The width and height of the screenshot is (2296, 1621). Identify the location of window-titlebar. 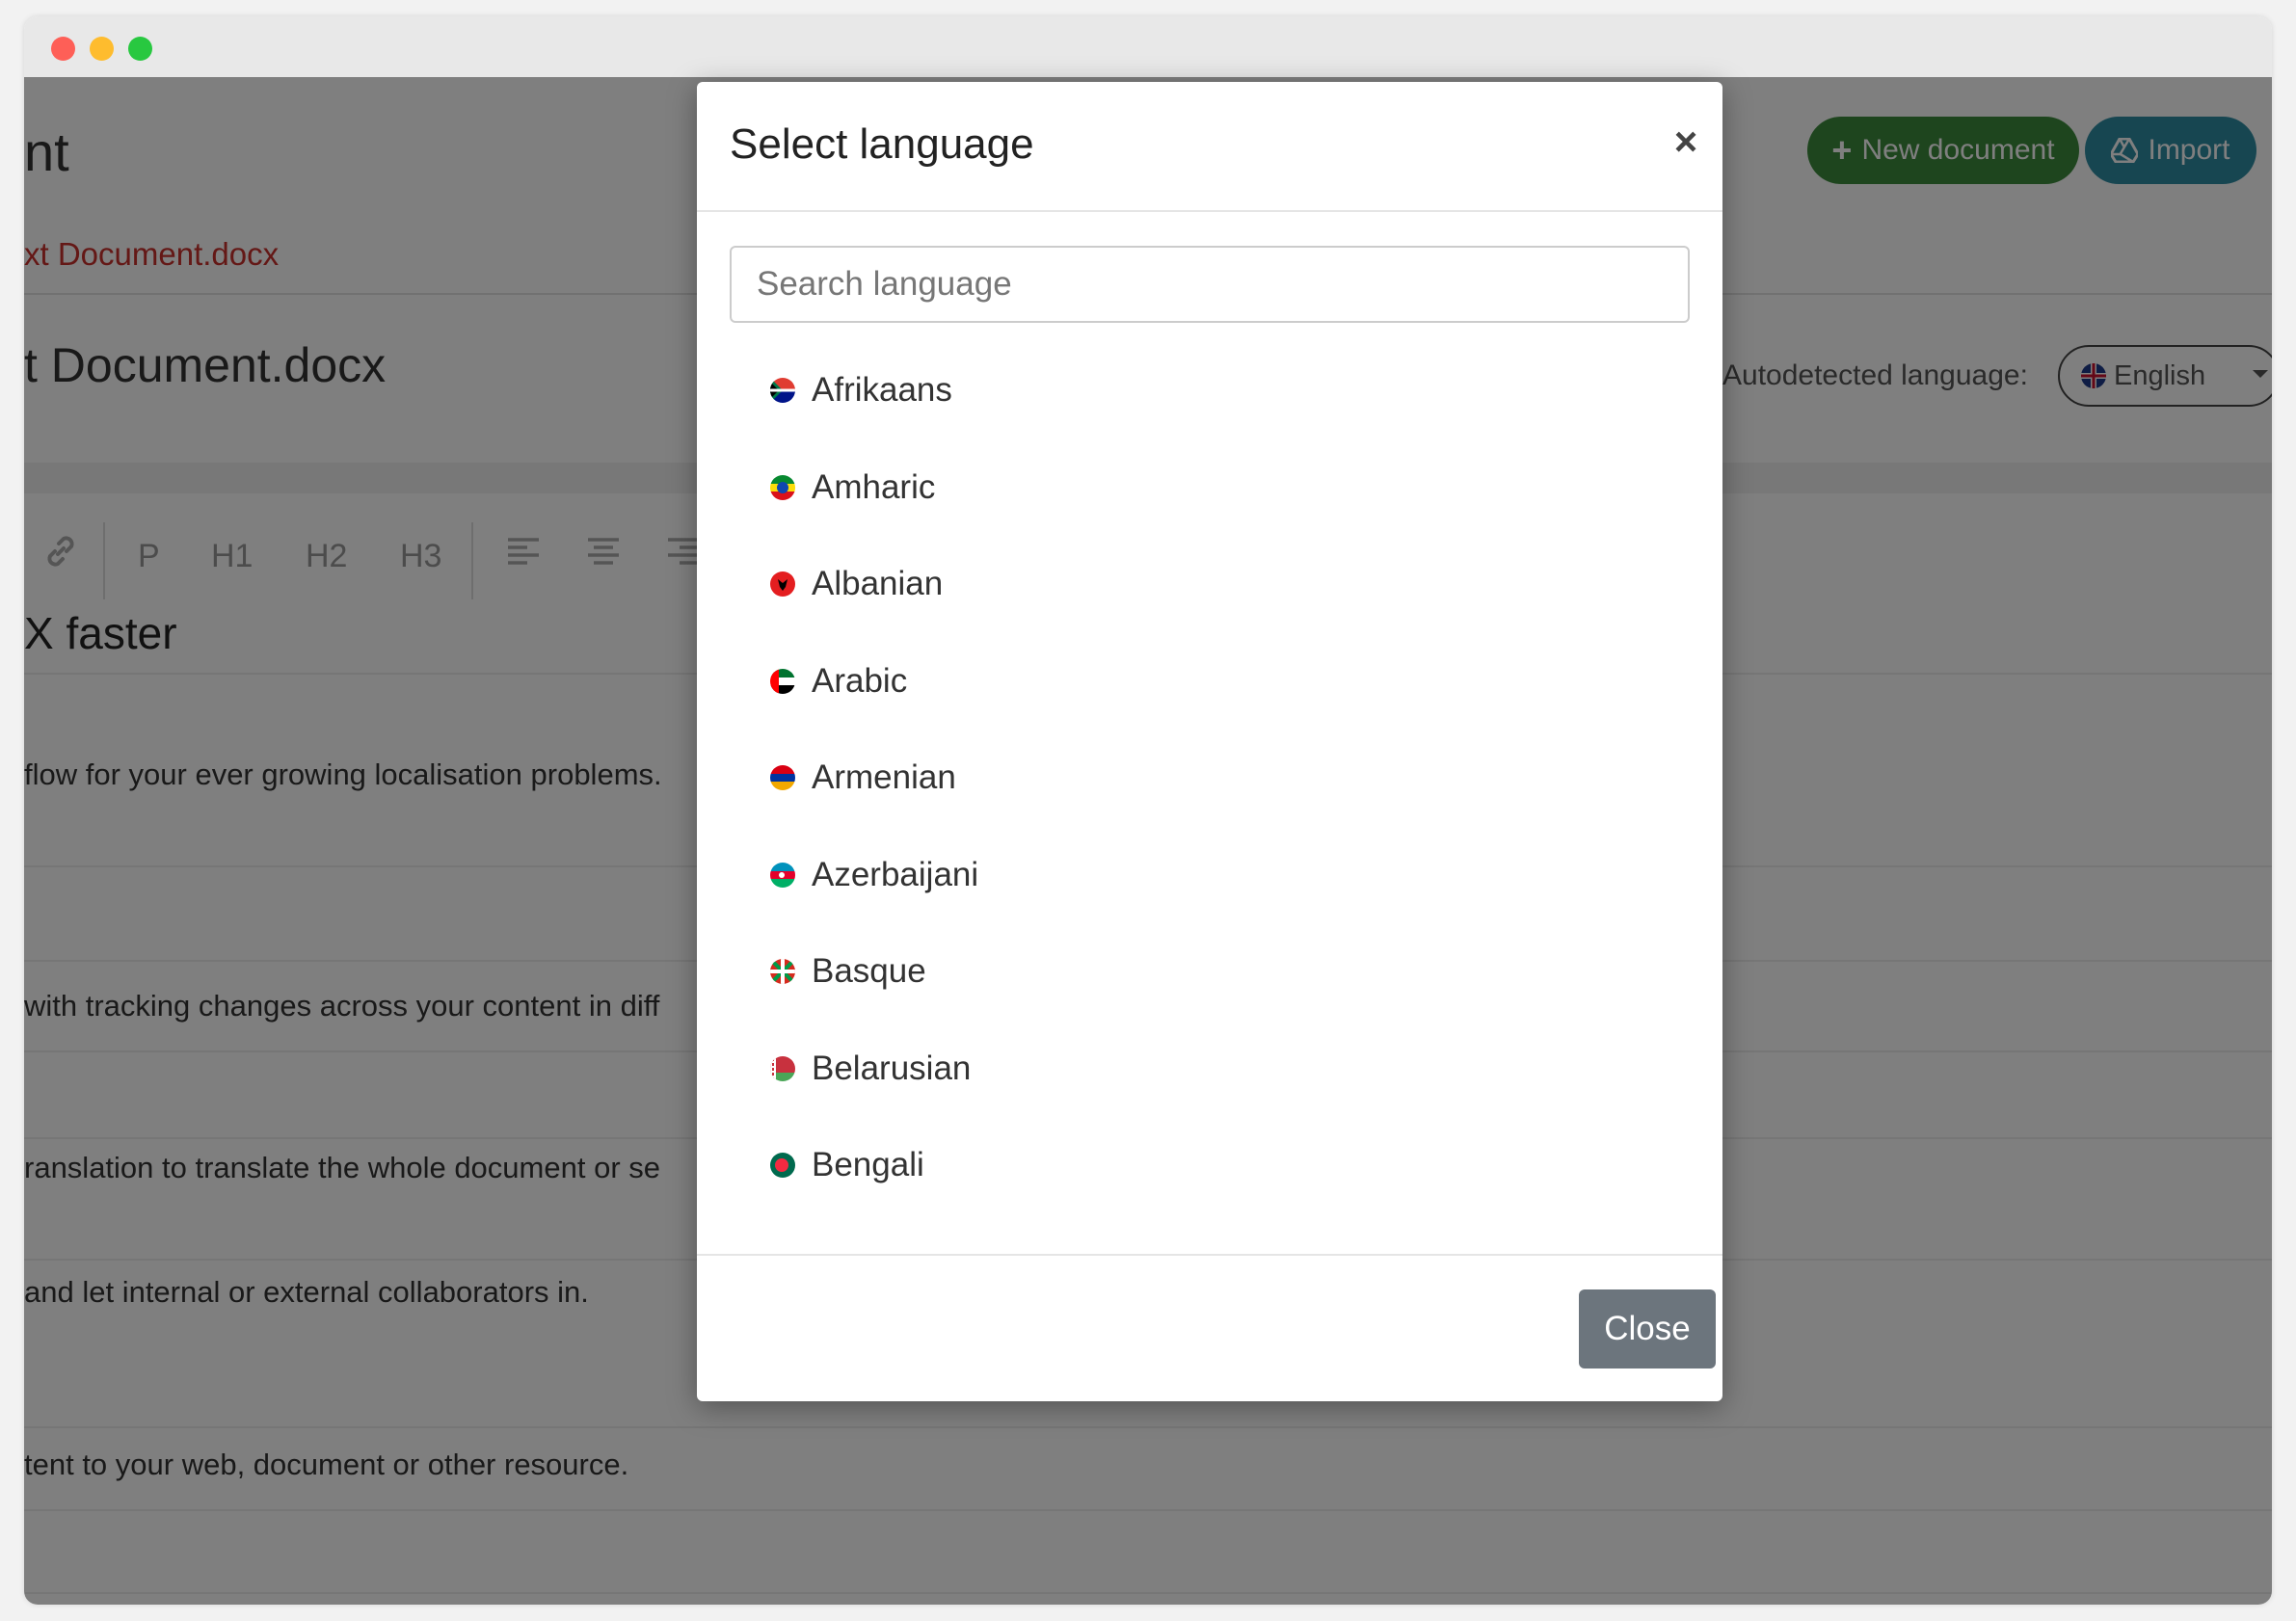
(1148, 46).